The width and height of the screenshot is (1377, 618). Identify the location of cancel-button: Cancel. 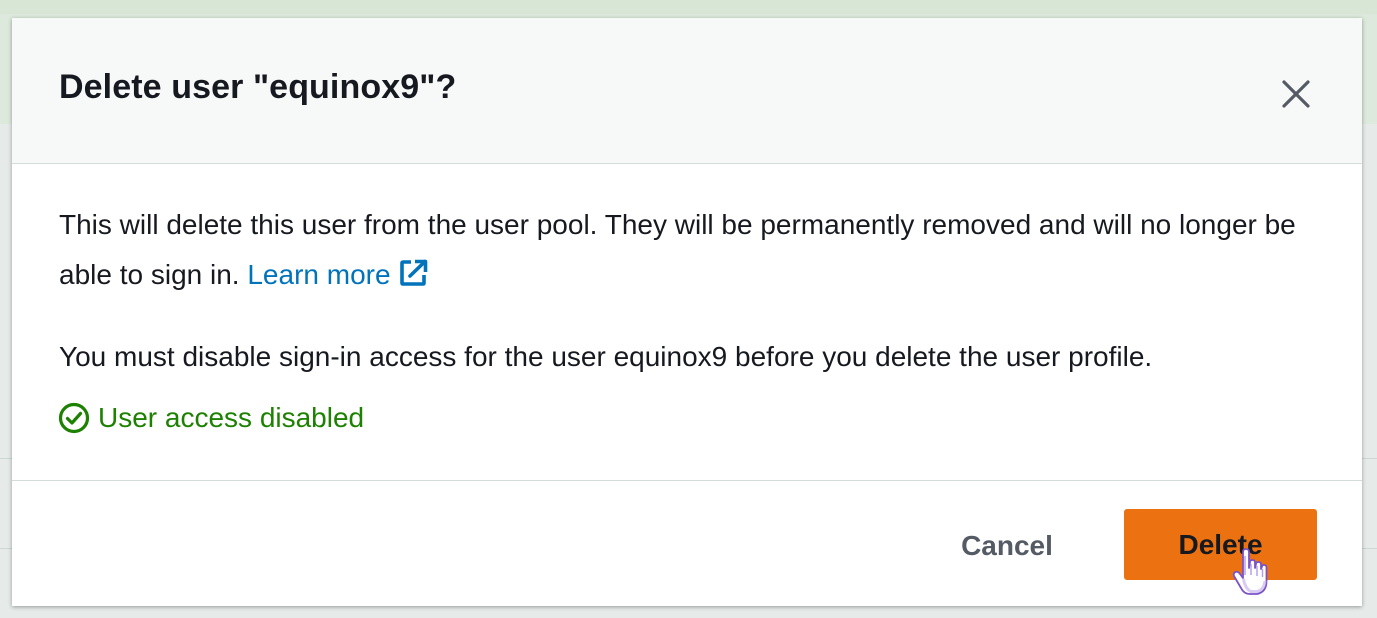
(1007, 546).